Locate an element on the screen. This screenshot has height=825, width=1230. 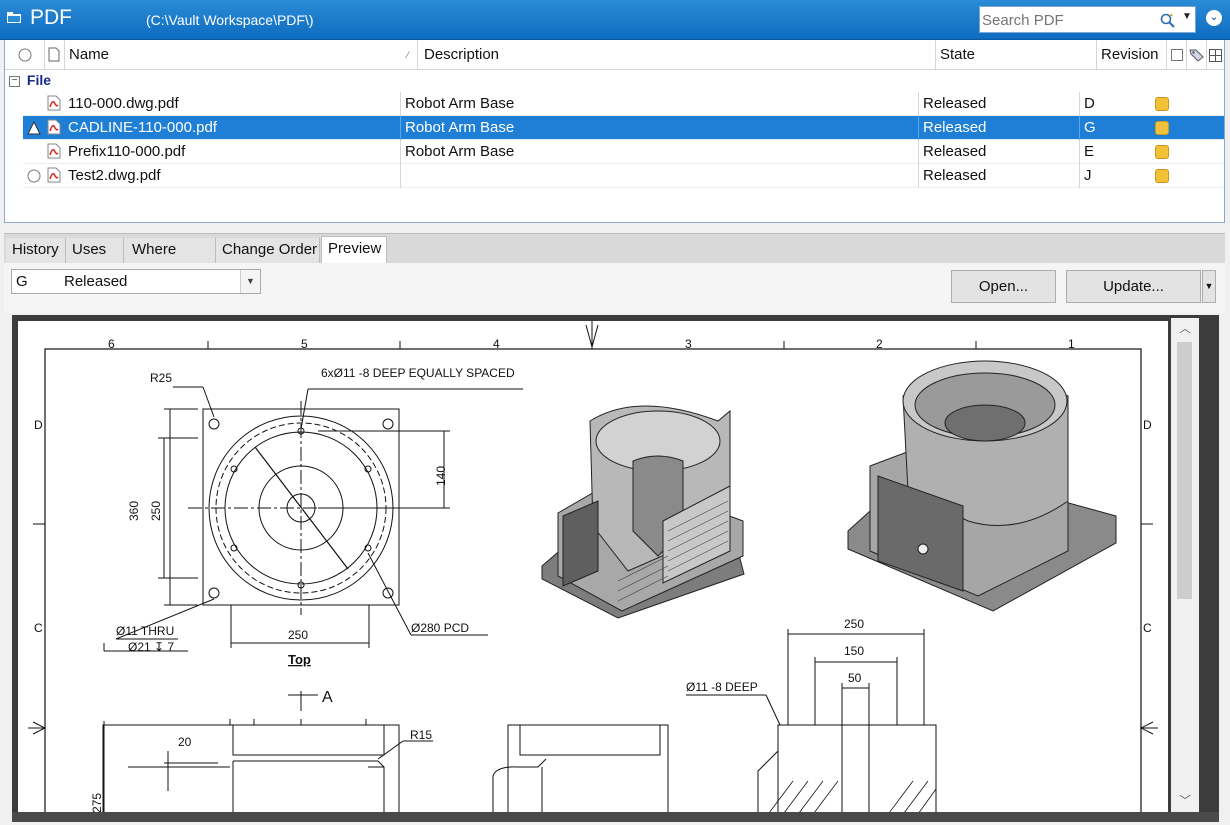
dim-holes-note: 6xØ11 -8 DEEP EQUALLY SPACED is located at coordinates (418, 373).